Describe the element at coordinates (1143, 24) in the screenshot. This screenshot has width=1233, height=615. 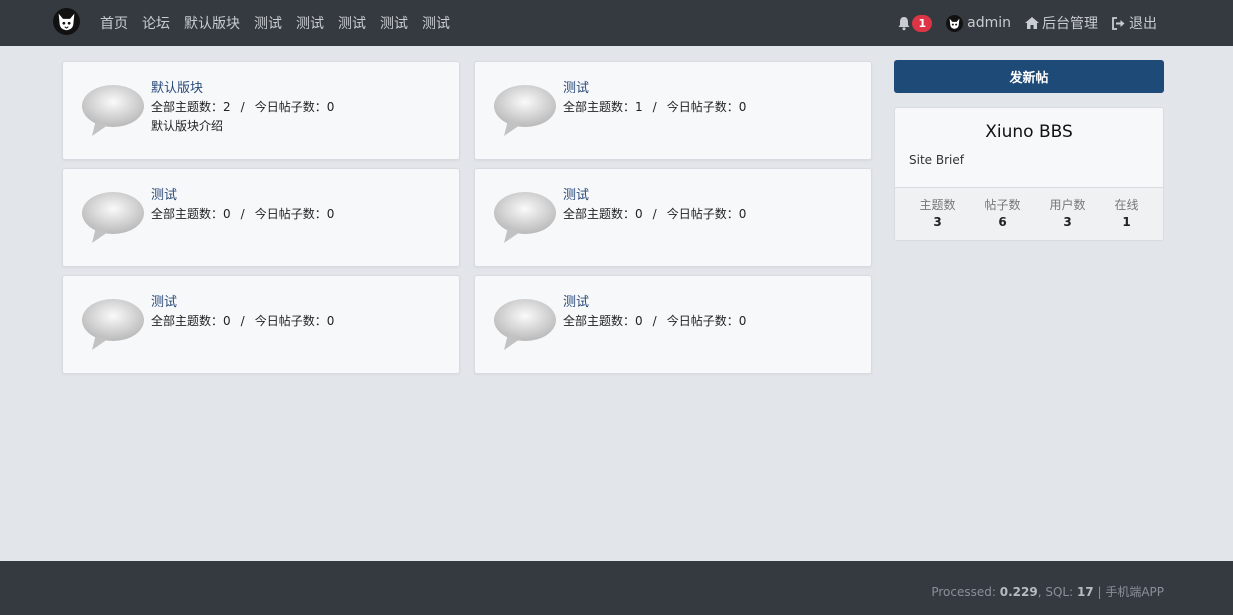
I see `logout-label: 退出` at that location.